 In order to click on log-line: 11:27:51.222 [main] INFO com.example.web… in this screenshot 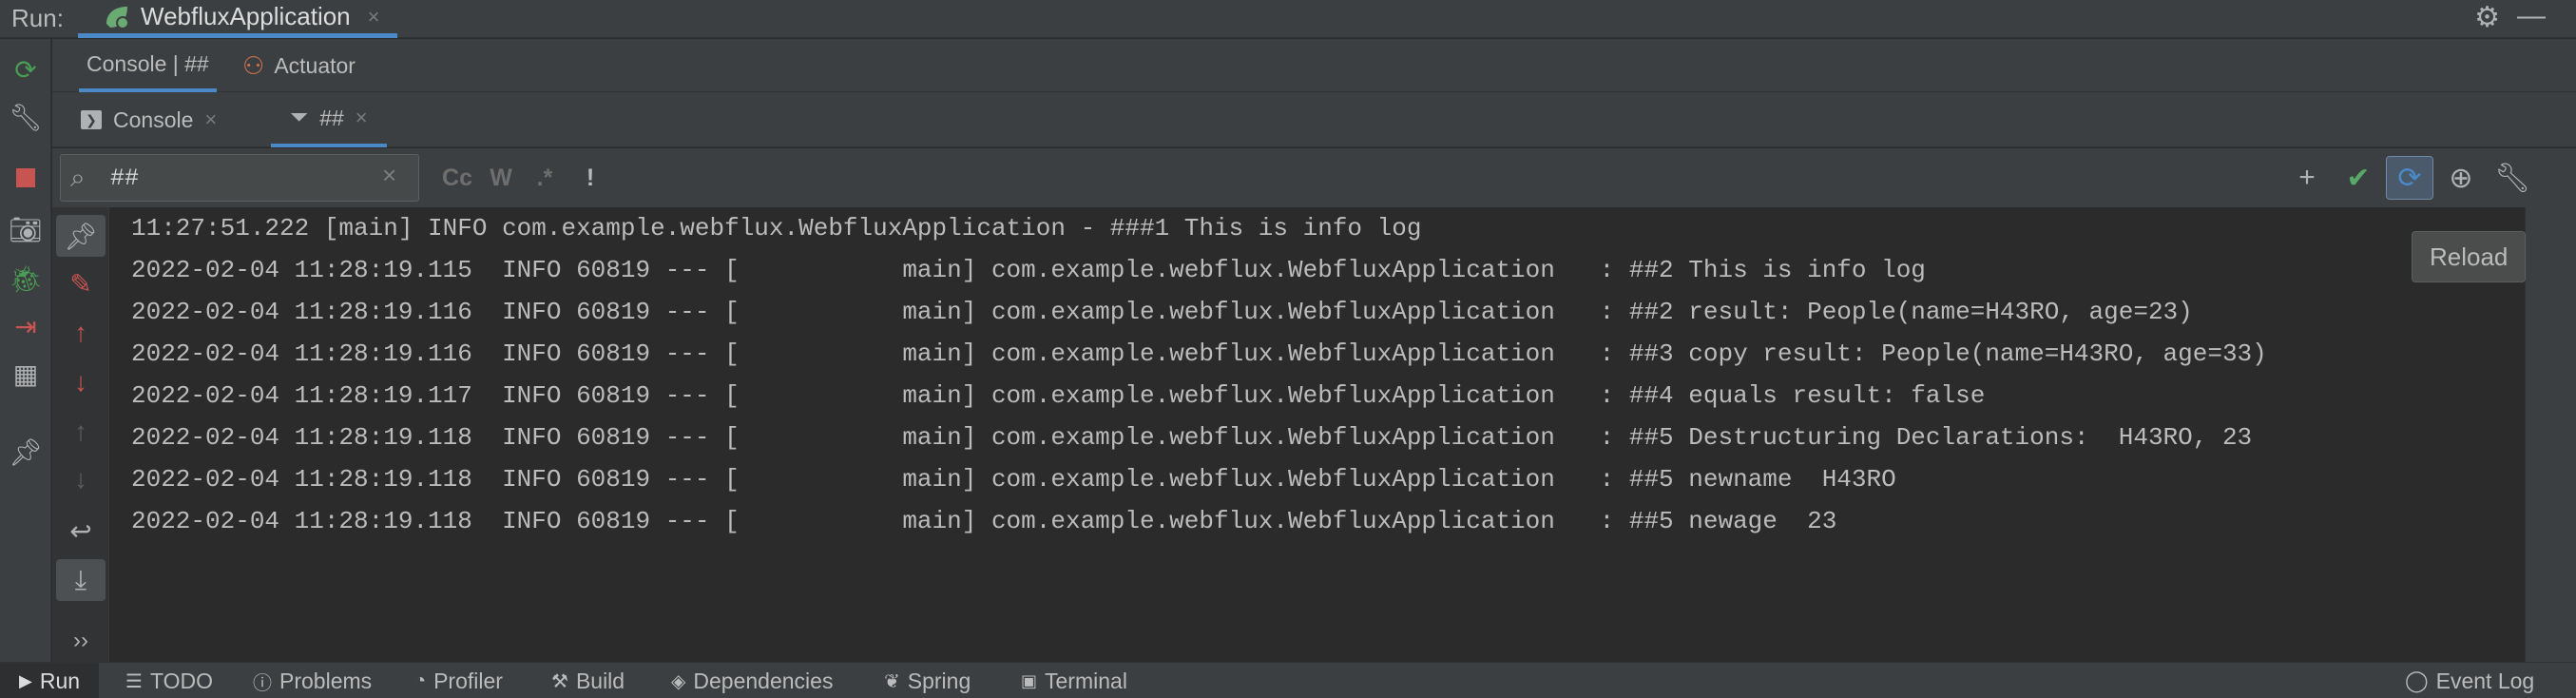, I will do `click(776, 228)`.